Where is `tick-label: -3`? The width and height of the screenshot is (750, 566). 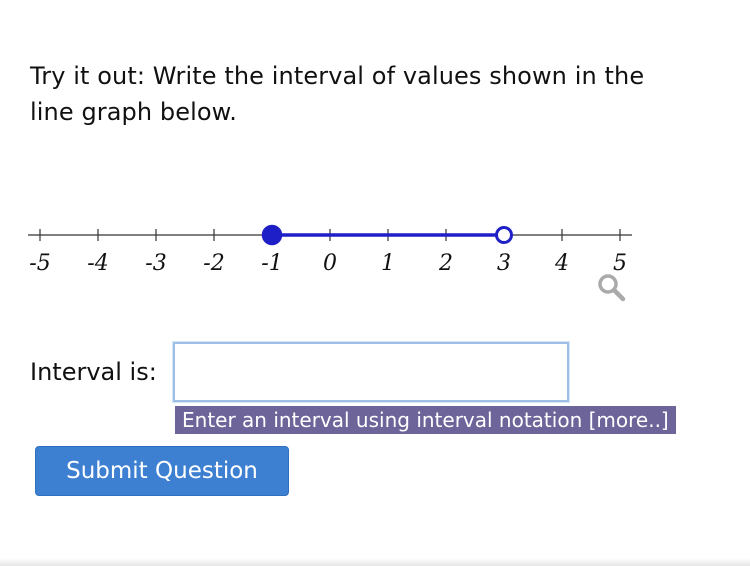
tick-label: -3 is located at coordinates (155, 263).